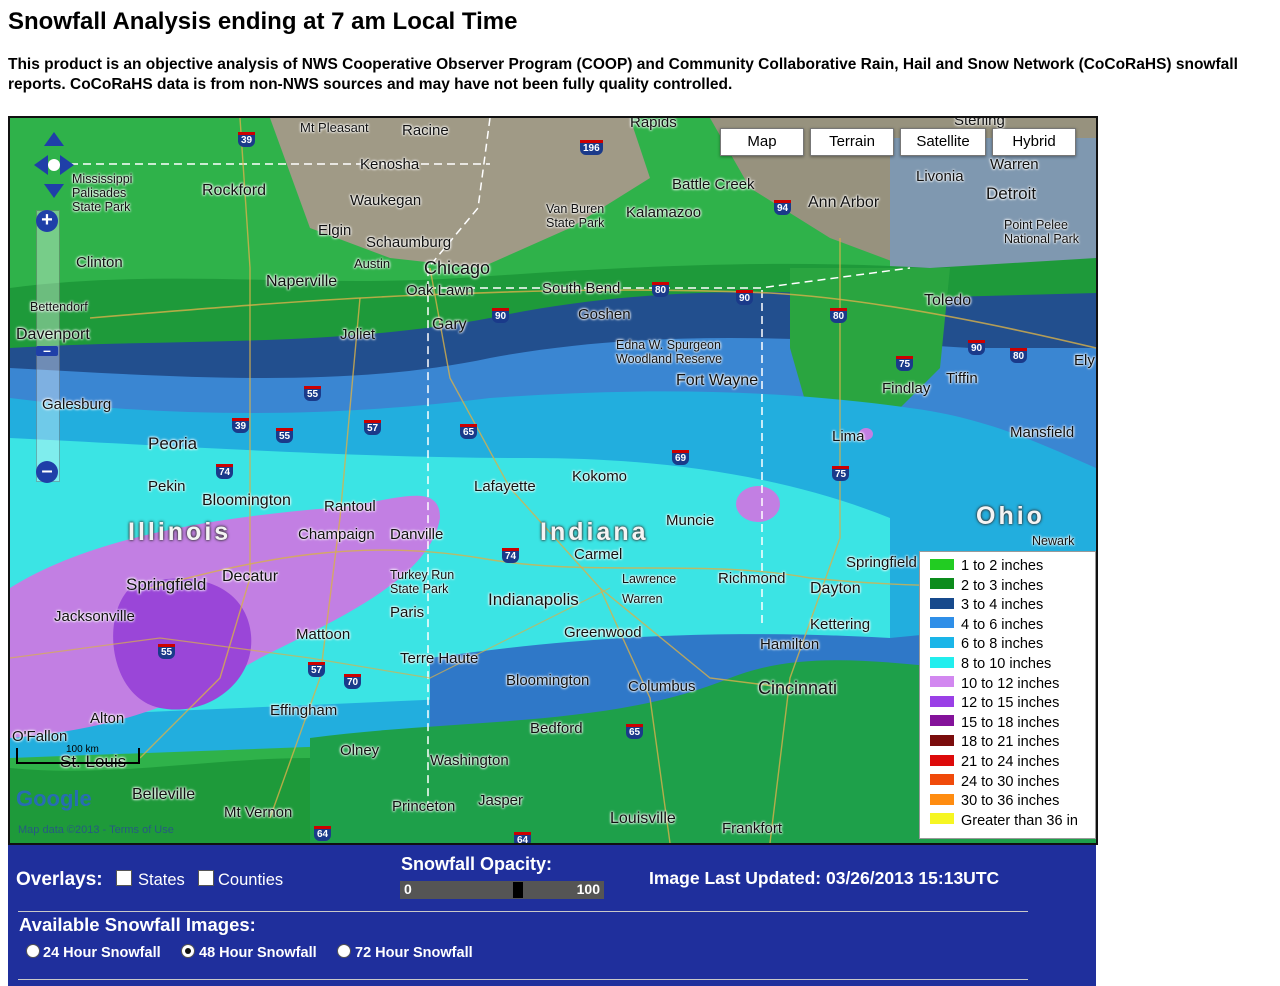 This screenshot has height=986, width=1280. I want to click on park-label: Turkey Run State Park, so click(422, 582).